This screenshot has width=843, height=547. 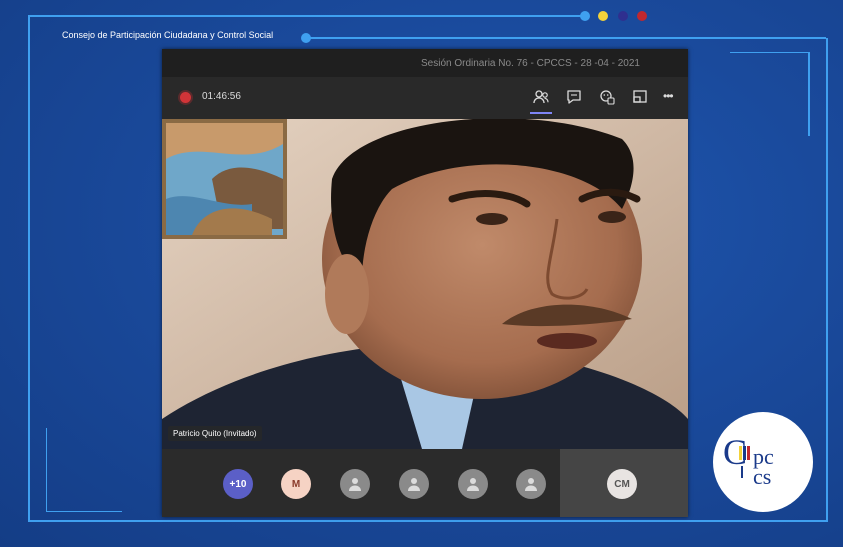 I want to click on decor-dot-yellow, so click(x=603, y=16).